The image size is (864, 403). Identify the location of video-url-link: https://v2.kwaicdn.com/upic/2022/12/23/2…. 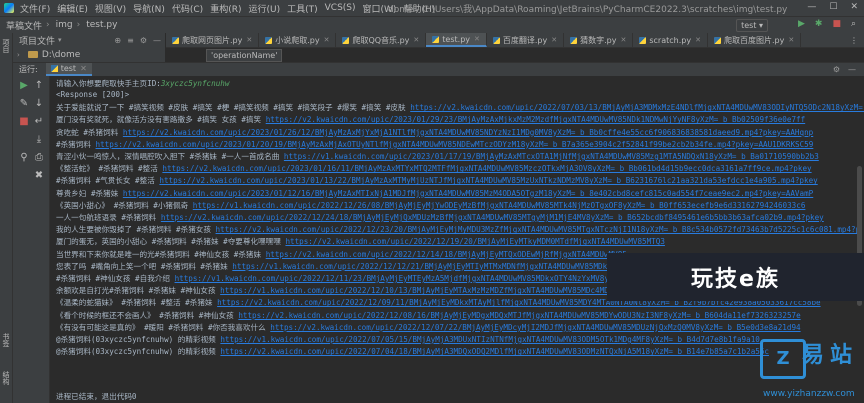
(538, 229).